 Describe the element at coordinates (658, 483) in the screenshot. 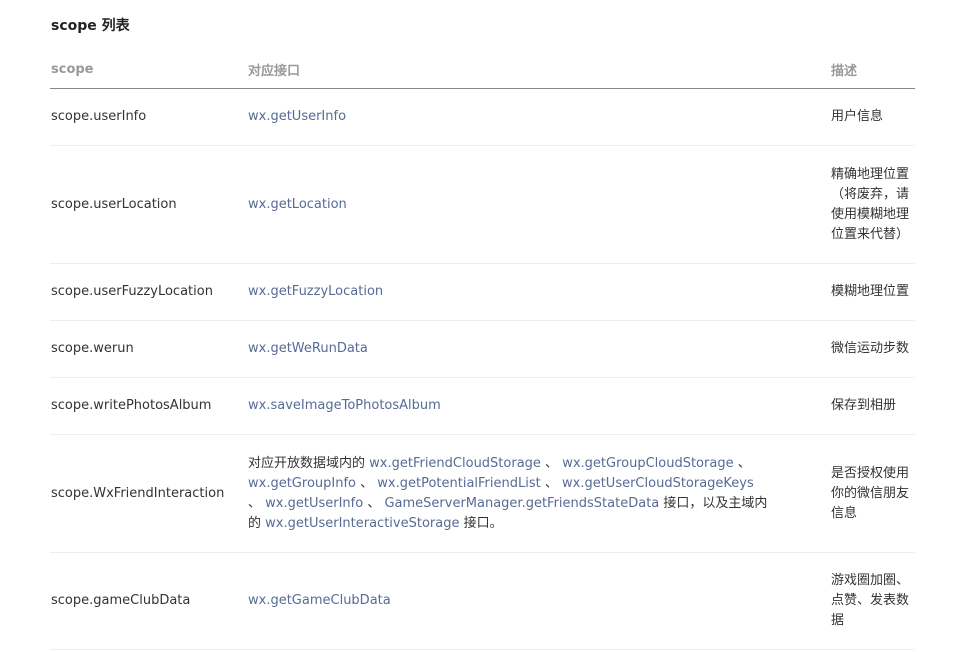

I see `api-link: wx.getUserCloudStorageKeys` at that location.